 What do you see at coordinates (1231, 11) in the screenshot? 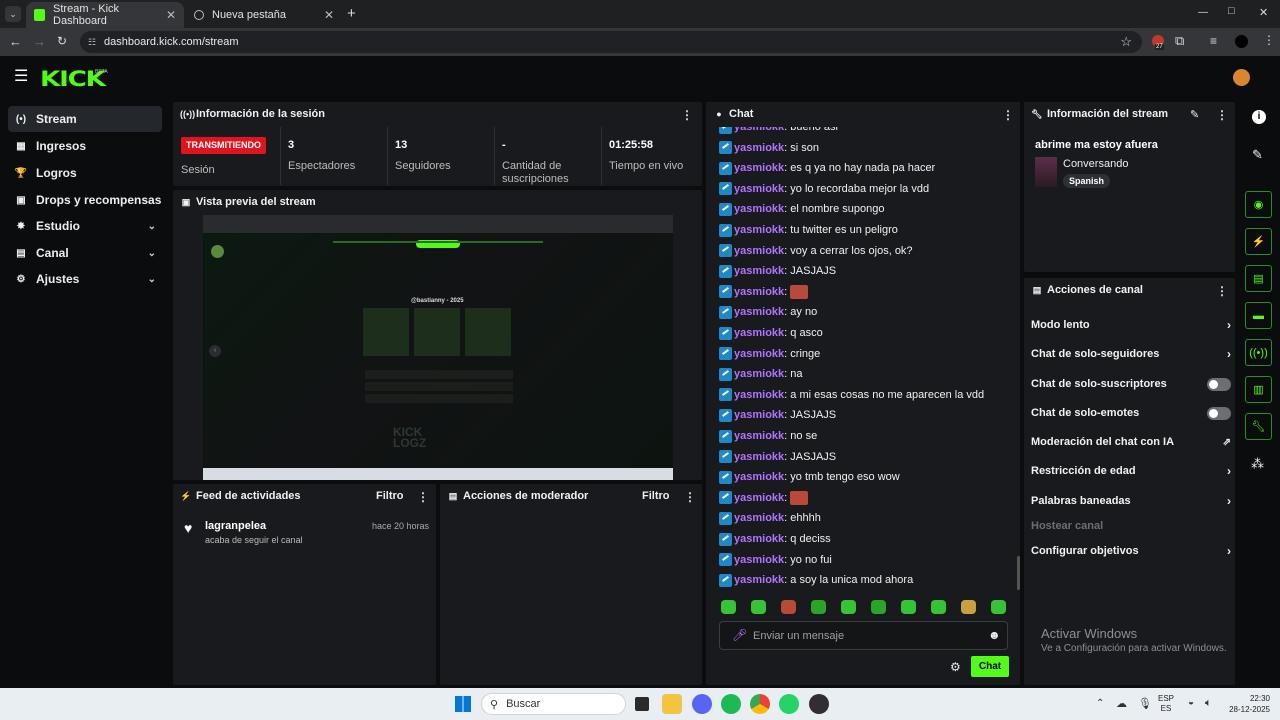
I see `maximize-button: □` at bounding box center [1231, 11].